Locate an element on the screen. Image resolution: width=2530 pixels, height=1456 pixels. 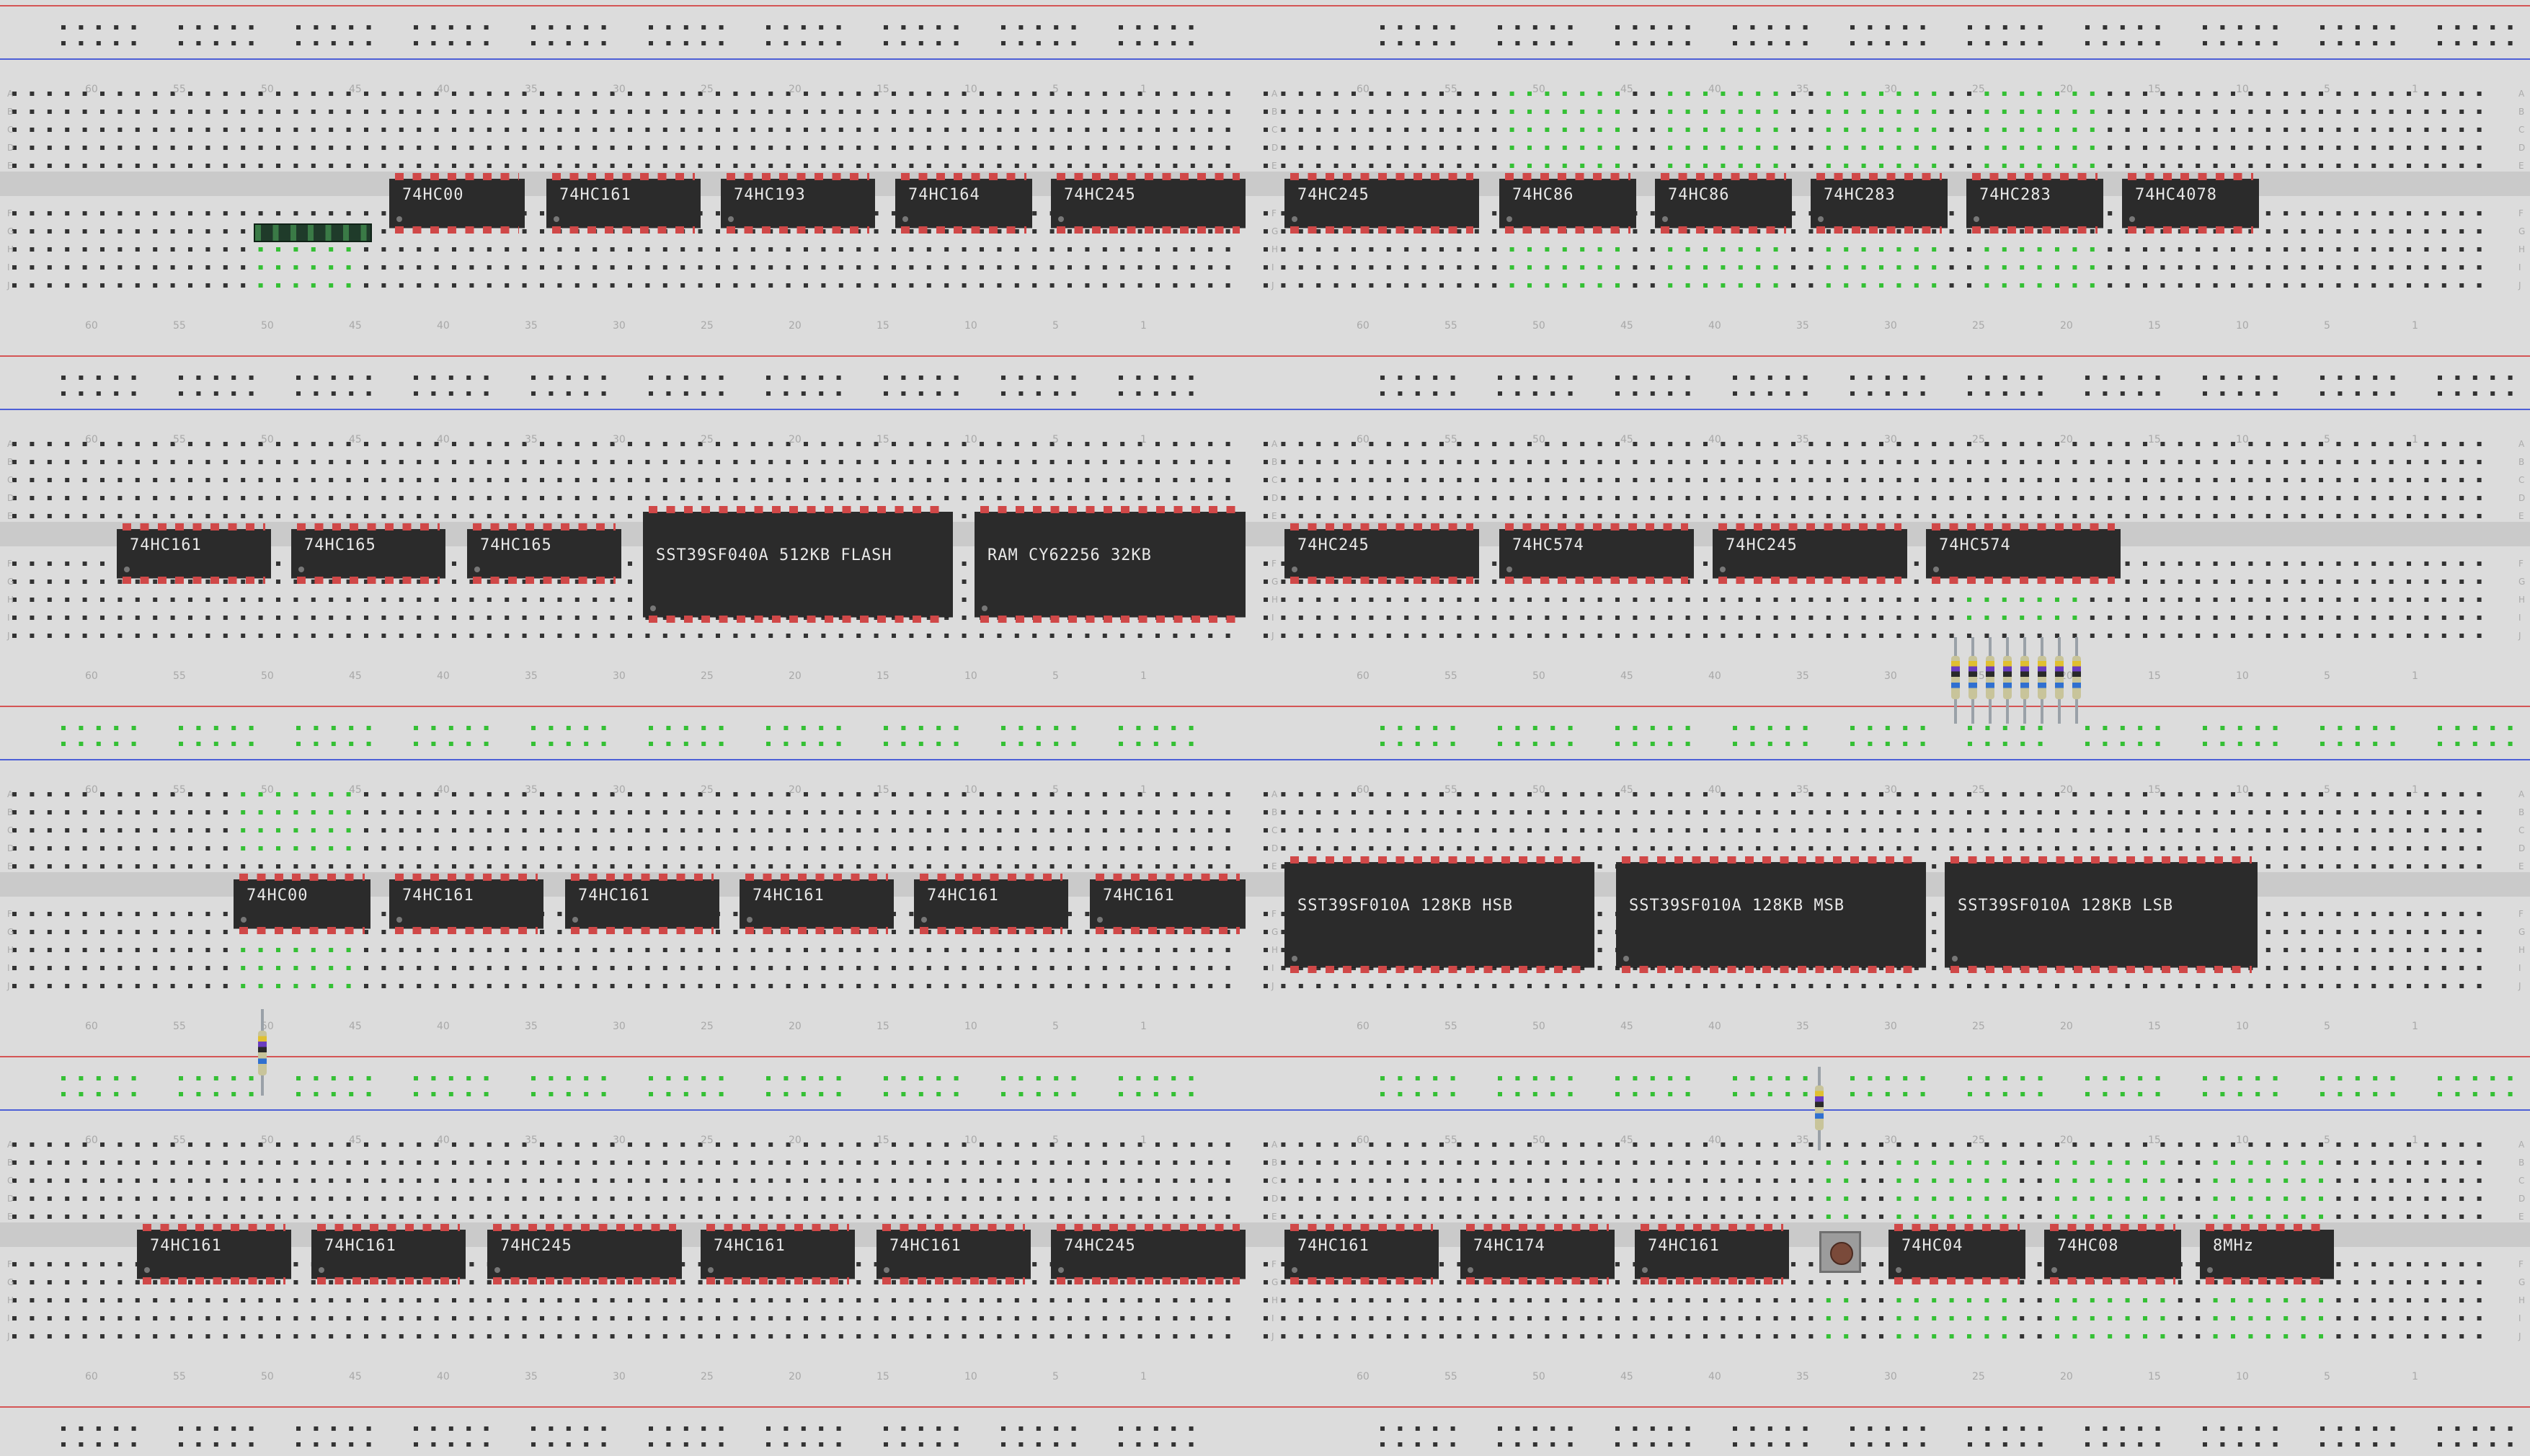
chip-r4c11: 74HC08 is located at coordinates (2112, 1254).